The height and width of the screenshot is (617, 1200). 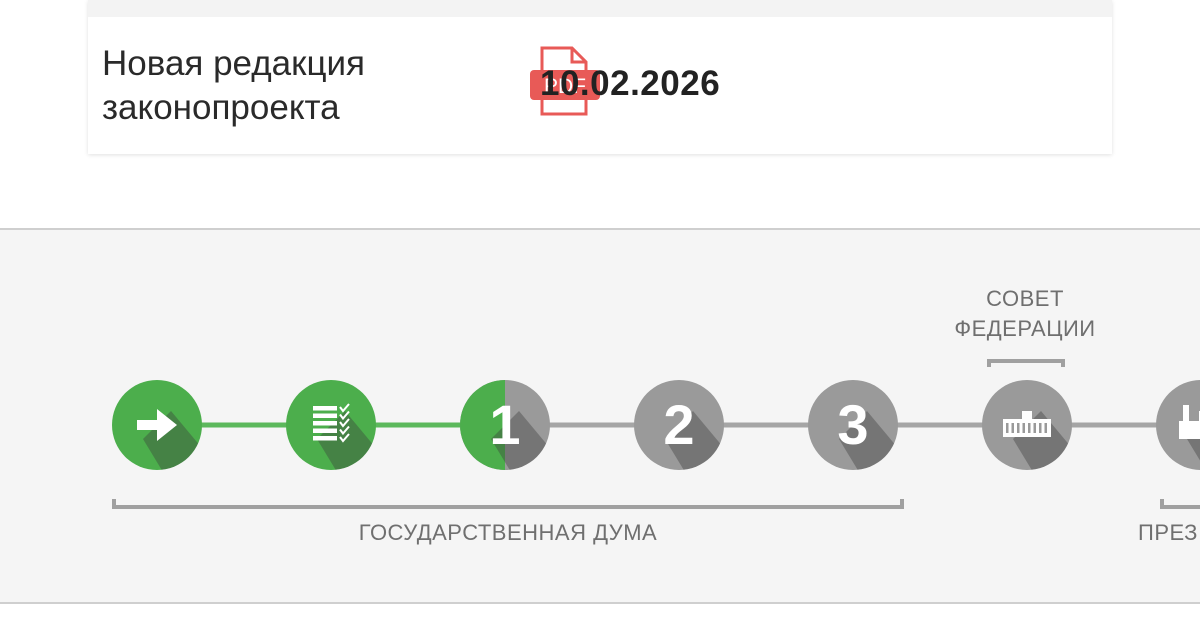 What do you see at coordinates (1026, 361) in the screenshot?
I see `federation-council-bracket` at bounding box center [1026, 361].